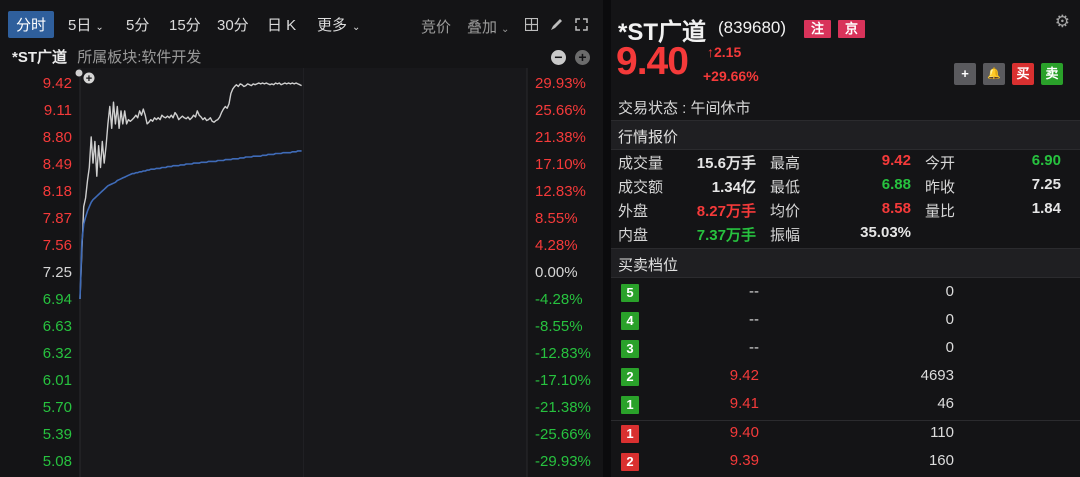 This screenshot has height=477, width=1080. Describe the element at coordinates (728, 52) in the screenshot. I see `price-change-value: 2.15` at that location.